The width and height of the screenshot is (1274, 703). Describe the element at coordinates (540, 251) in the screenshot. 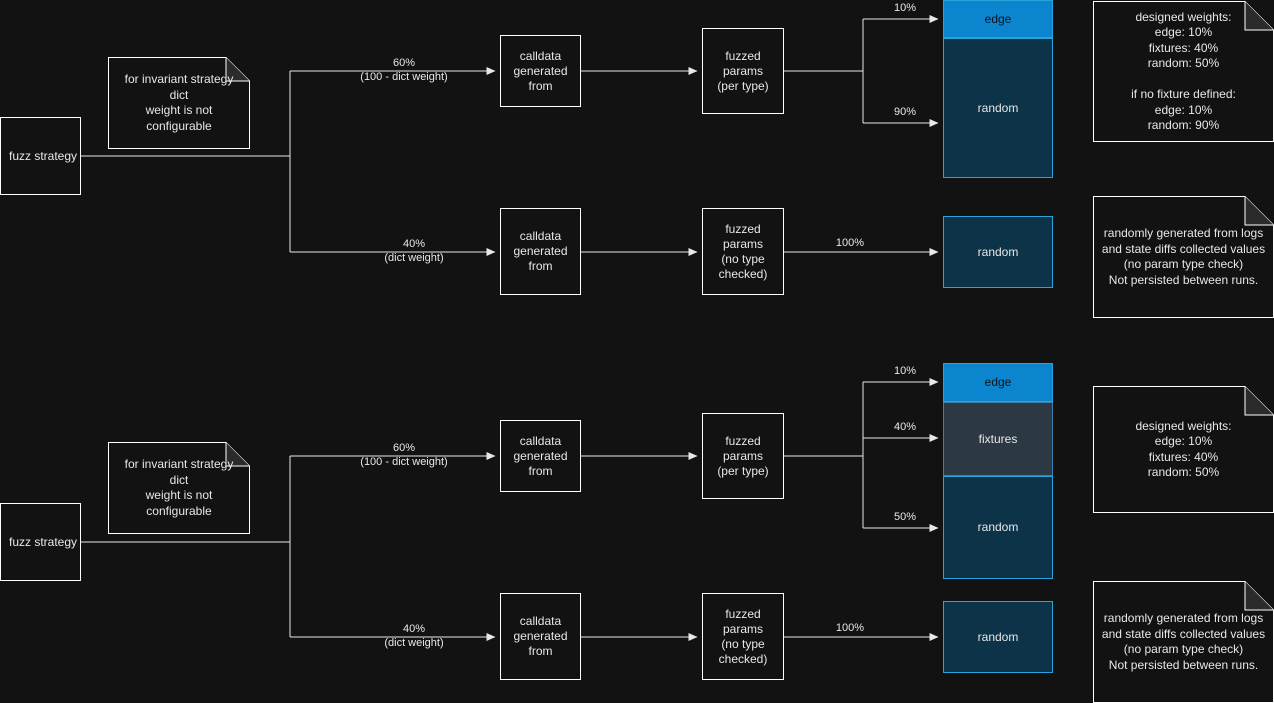

I see `node-calldata-generated-from-bottom: calldata generated from` at that location.